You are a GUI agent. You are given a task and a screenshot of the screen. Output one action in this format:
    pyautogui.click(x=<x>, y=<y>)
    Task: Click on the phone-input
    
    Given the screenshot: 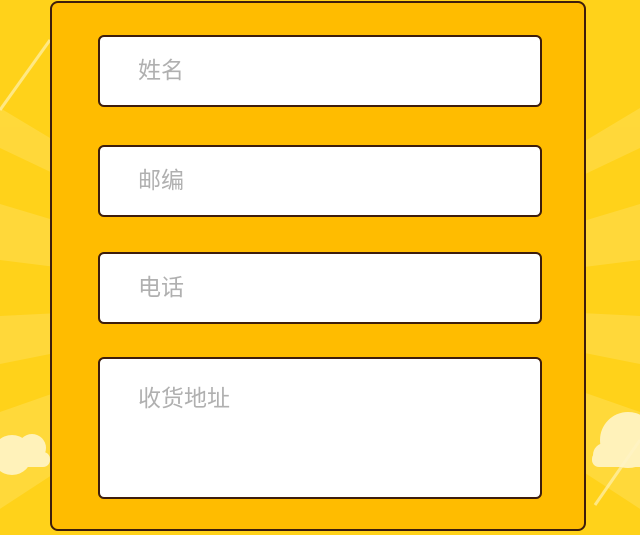 What is the action you would take?
    pyautogui.click(x=320, y=288)
    